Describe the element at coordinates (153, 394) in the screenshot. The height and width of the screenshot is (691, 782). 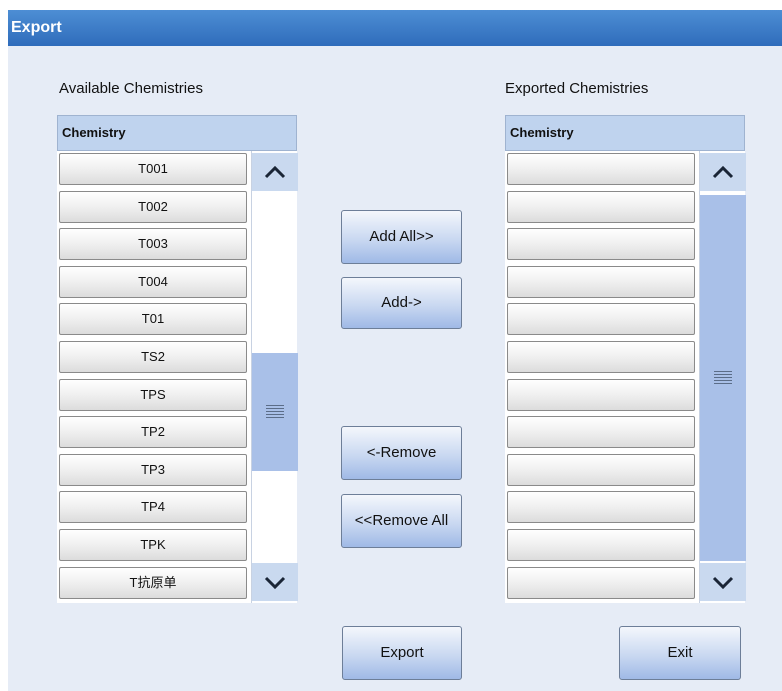
I see `list-item: TPS` at that location.